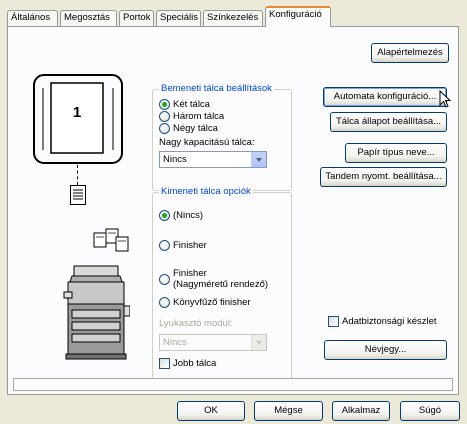 The height and width of the screenshot is (424, 467). What do you see at coordinates (233, 18) in the screenshot?
I see `tab-szinkezeles: Színkezelés` at bounding box center [233, 18].